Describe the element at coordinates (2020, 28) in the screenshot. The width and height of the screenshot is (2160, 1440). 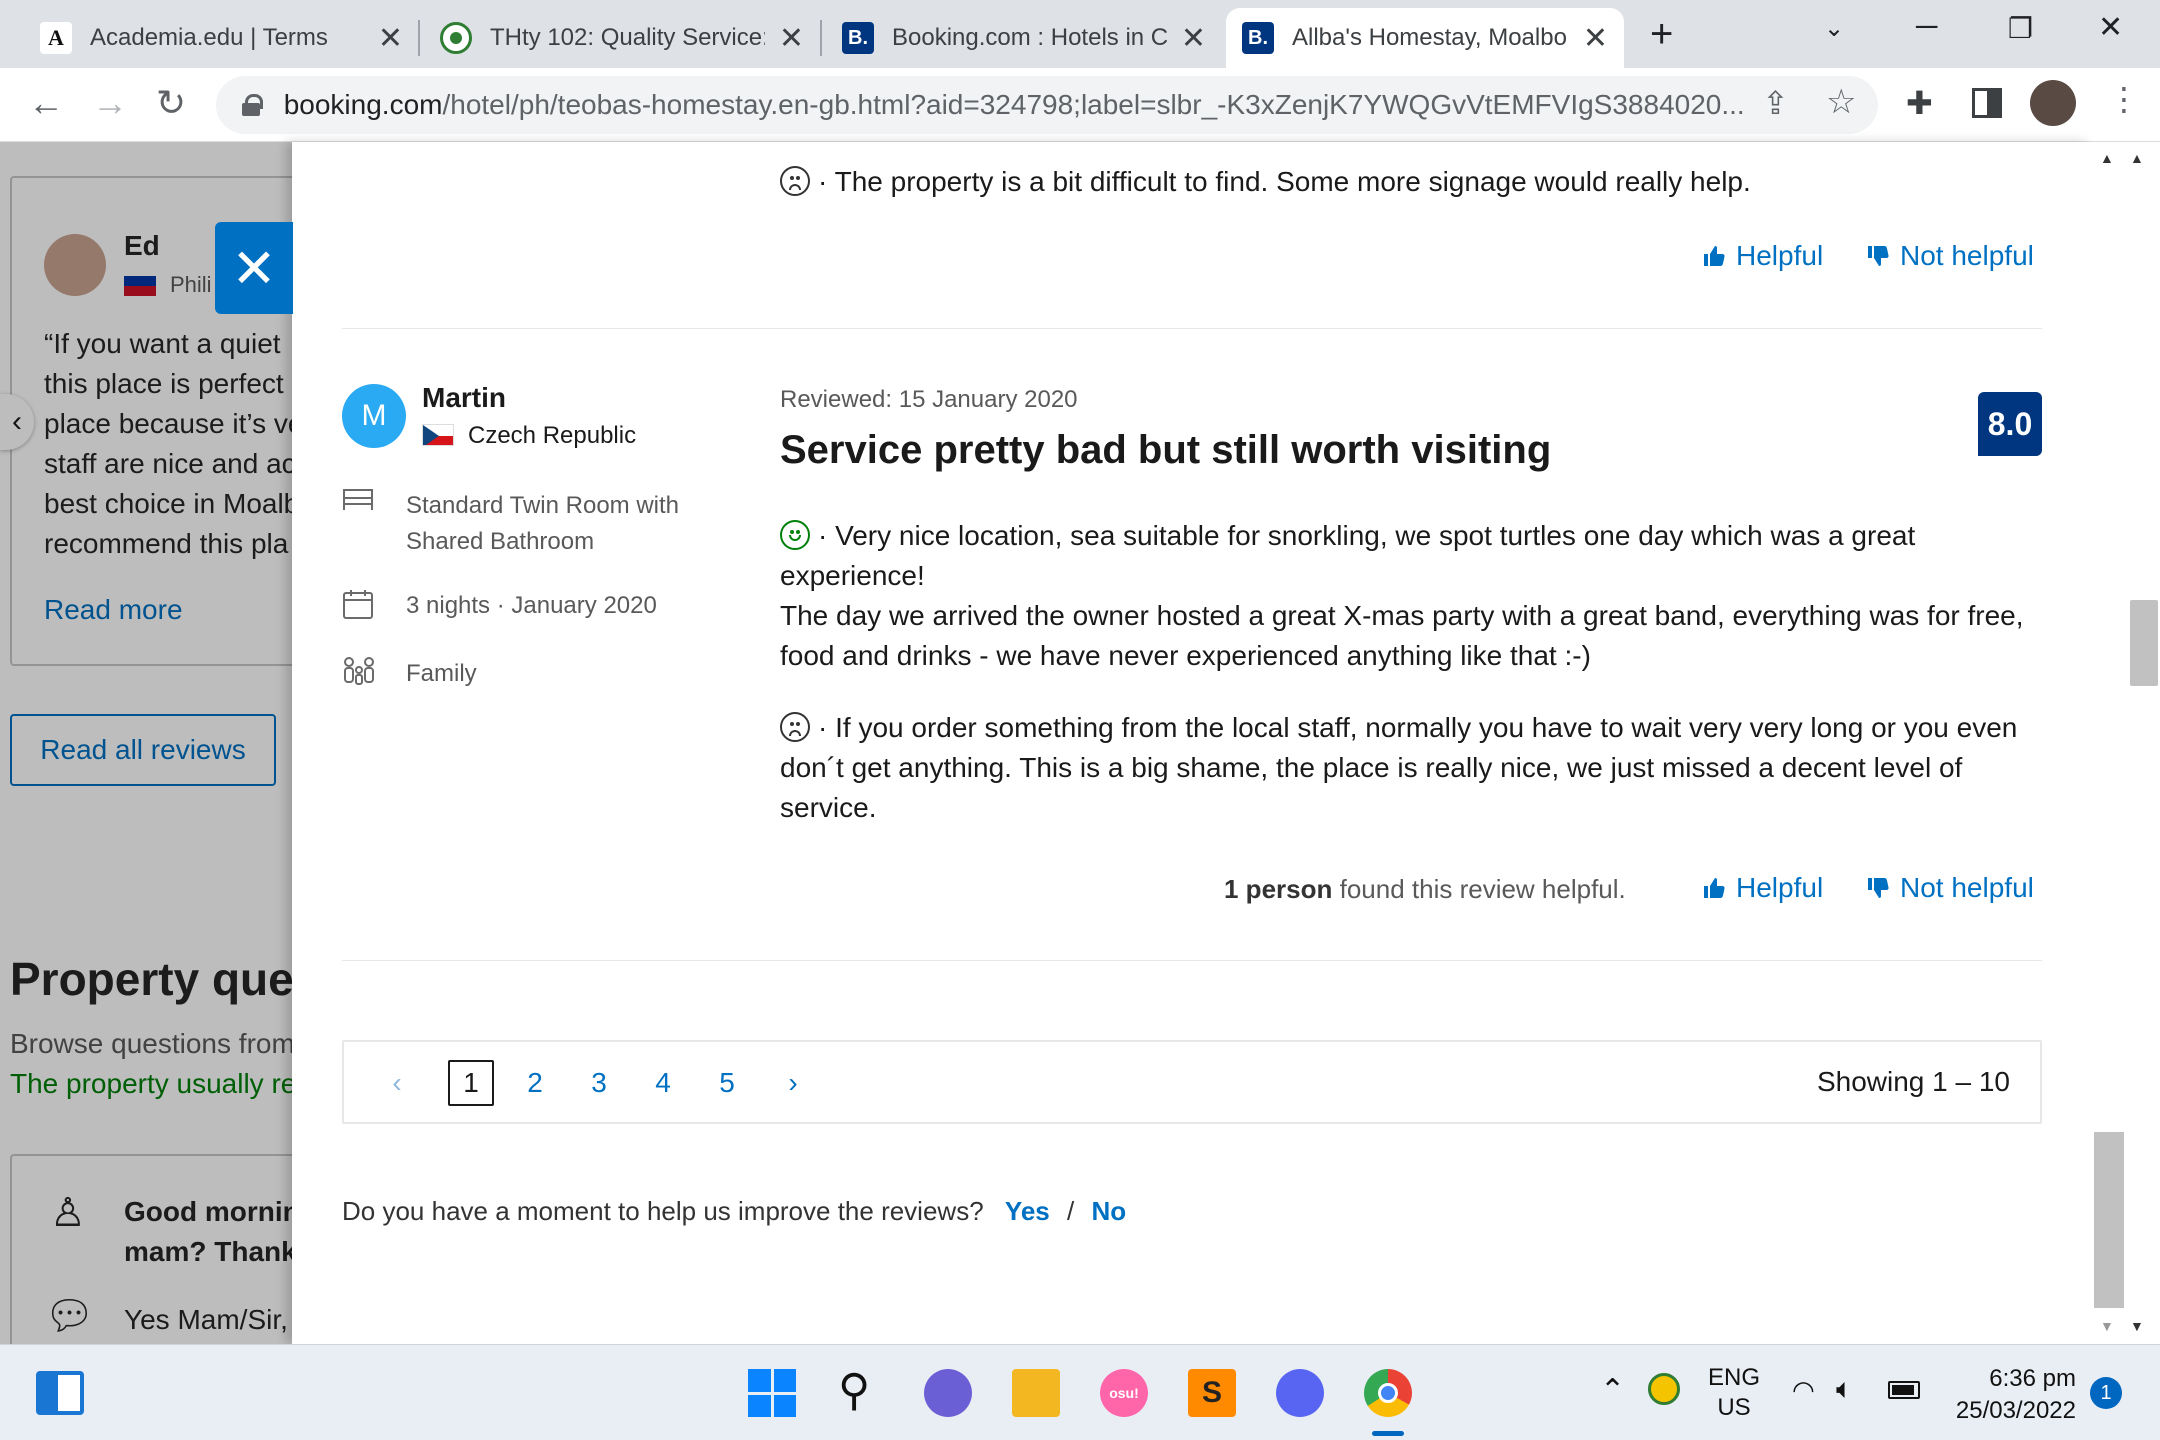
I see `restore-icon: ❐` at that location.